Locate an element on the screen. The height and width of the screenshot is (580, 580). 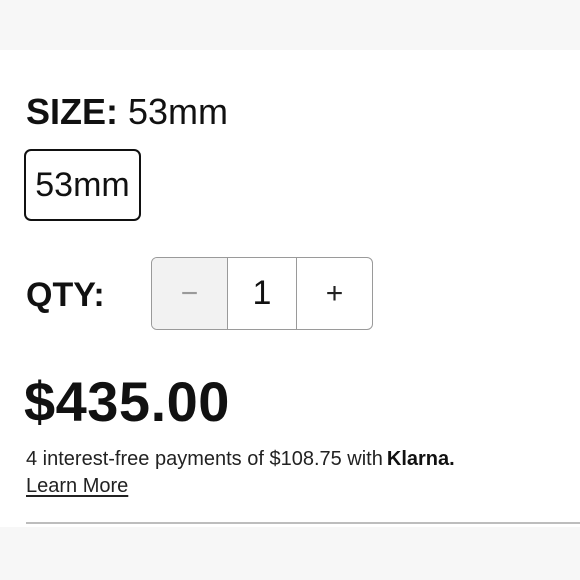
size-heading: SIZE: 53mm is located at coordinates (127, 112).